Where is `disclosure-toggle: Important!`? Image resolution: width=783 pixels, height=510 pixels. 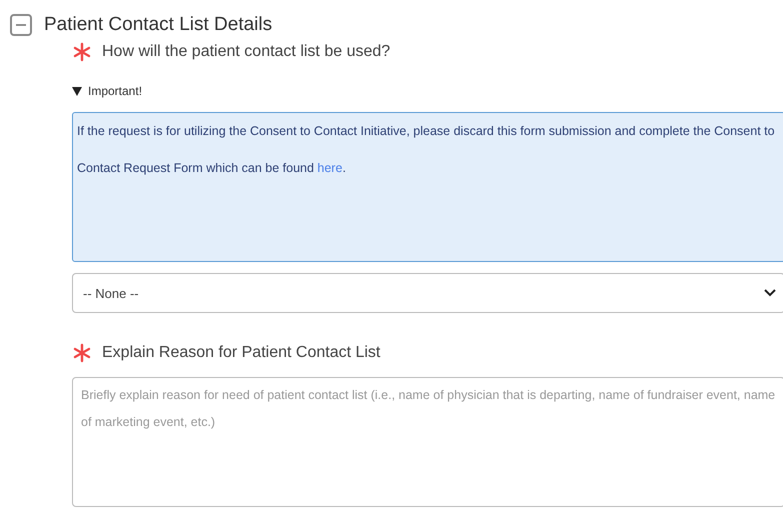
disclosure-toggle: Important! is located at coordinates (107, 91).